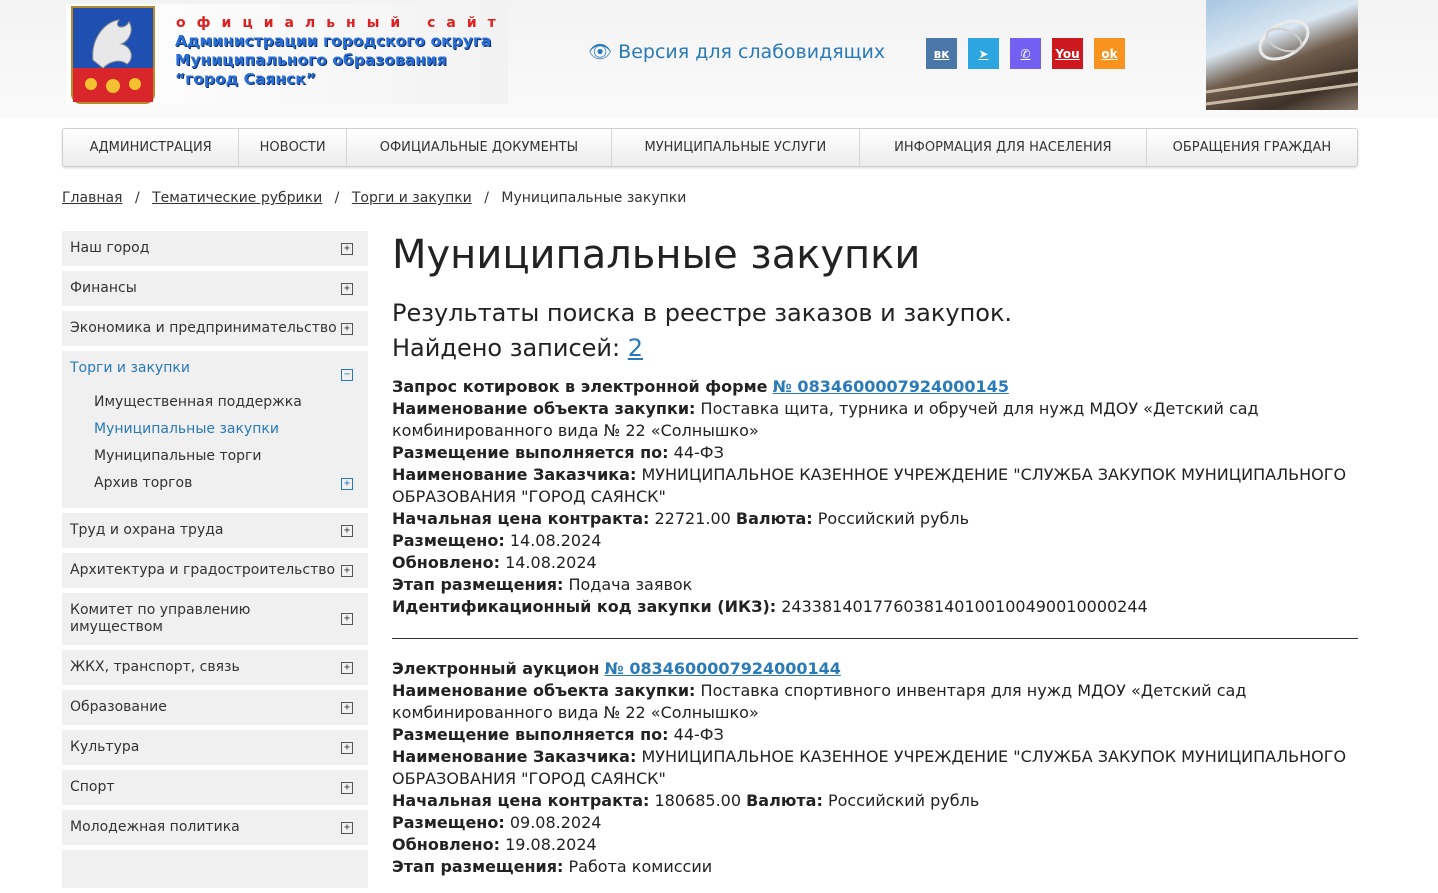 The width and height of the screenshot is (1438, 893). Describe the element at coordinates (113, 55) in the screenshot. I see `coat-of-arms-icon` at that location.